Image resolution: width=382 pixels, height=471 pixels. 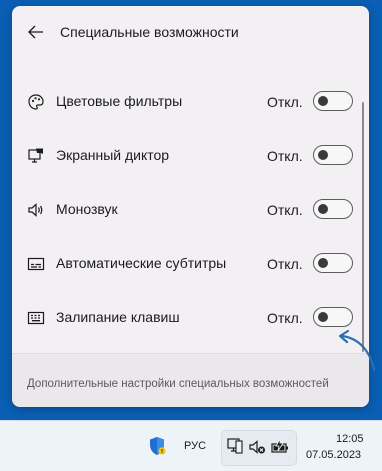 I want to click on clock-date: 07.05.2023, so click(x=333, y=455).